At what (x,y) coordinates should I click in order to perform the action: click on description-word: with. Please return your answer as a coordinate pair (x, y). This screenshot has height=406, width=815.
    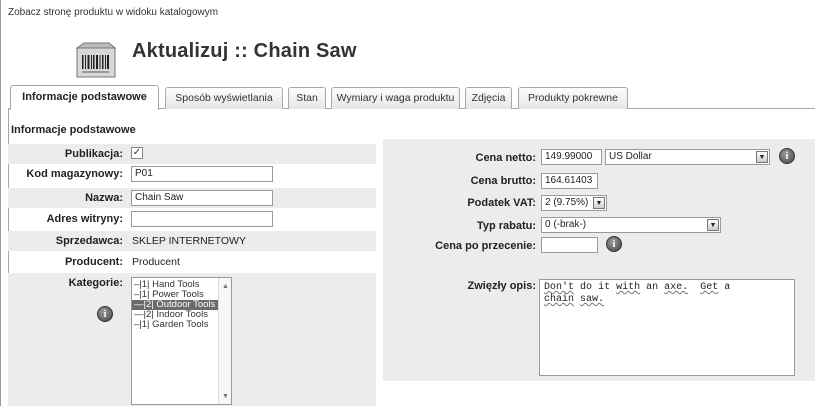
    Looking at the image, I should click on (628, 287).